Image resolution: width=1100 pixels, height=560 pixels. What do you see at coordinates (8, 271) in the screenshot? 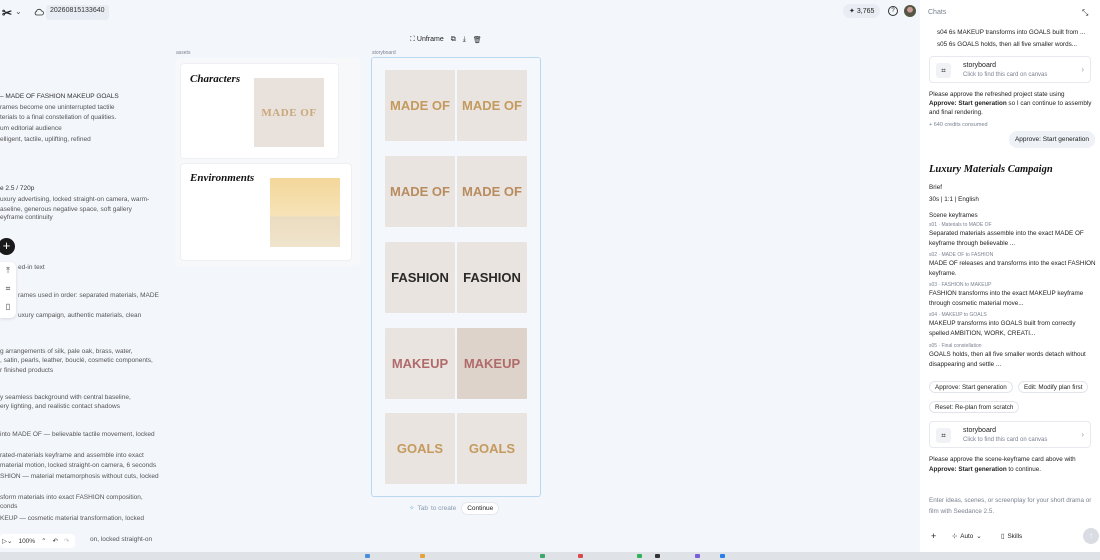
I see `upload-icon: ⤒` at bounding box center [8, 271].